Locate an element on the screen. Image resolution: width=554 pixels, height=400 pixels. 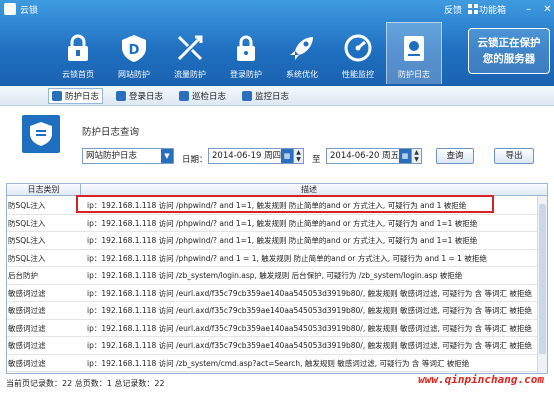
grid-icon is located at coordinates (472, 9).